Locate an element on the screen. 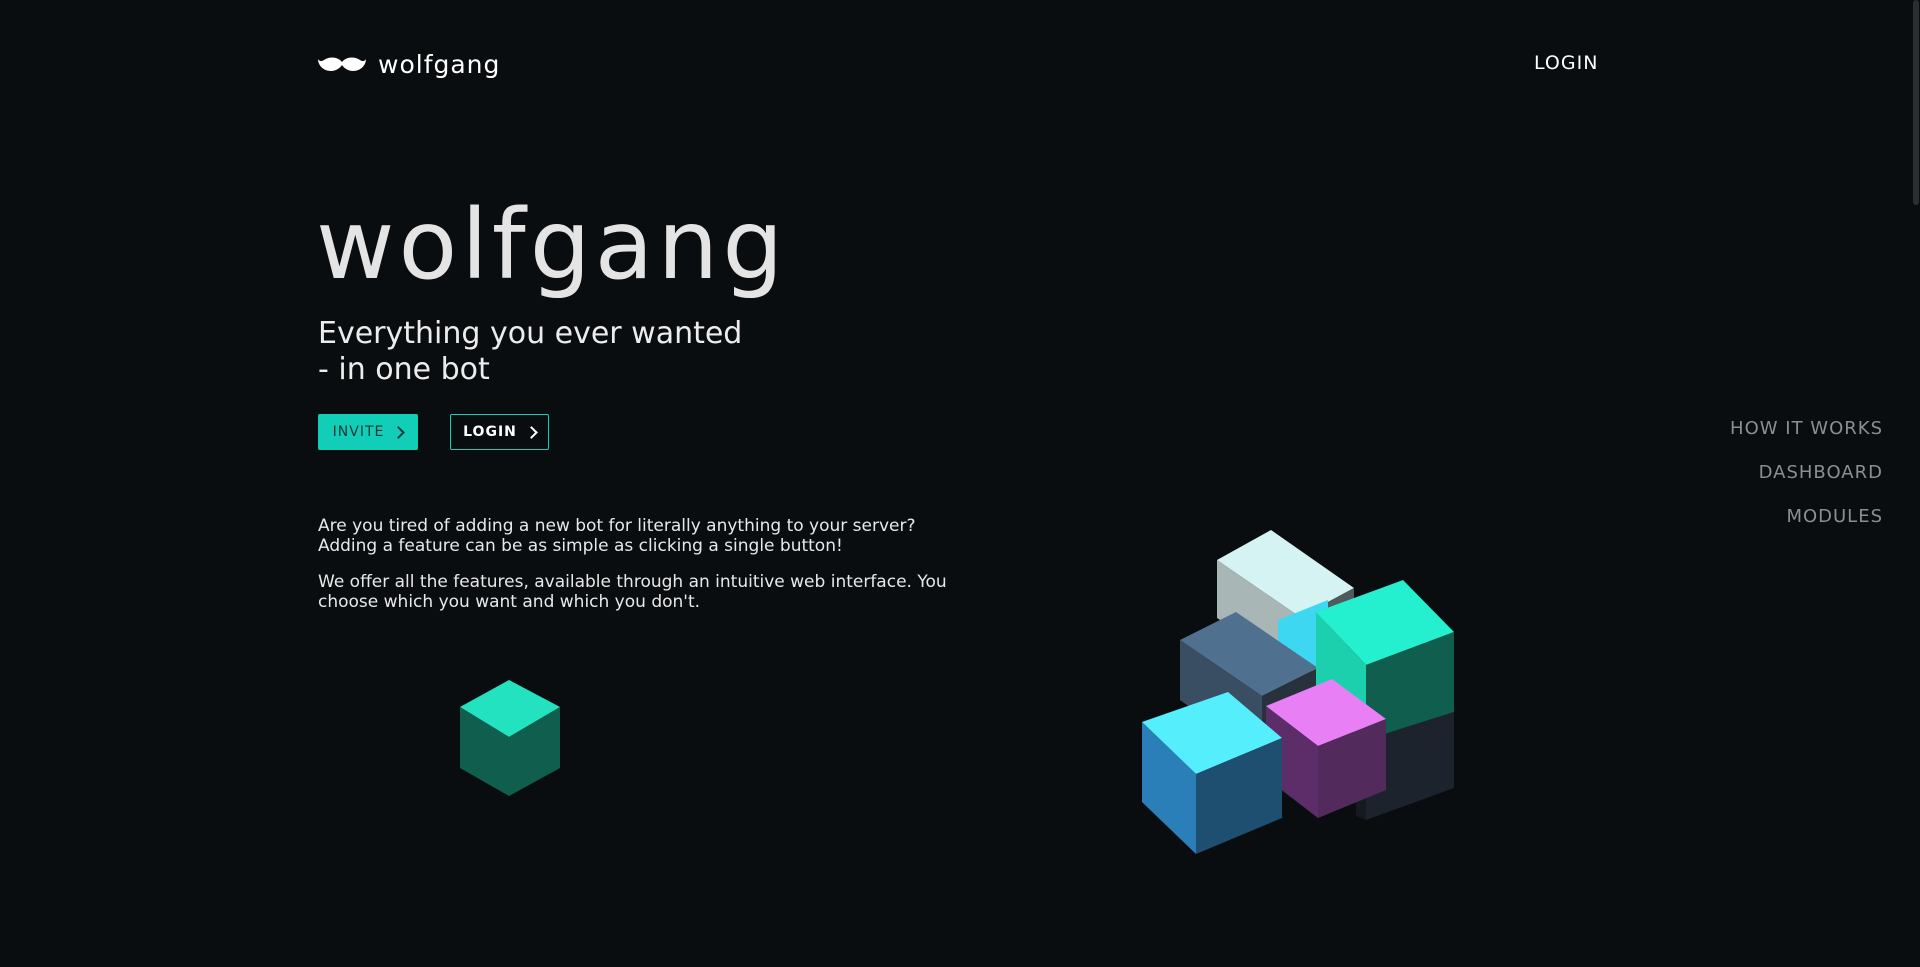 This screenshot has width=1920, height=967. hero-title: wolfgang is located at coordinates (552, 245).